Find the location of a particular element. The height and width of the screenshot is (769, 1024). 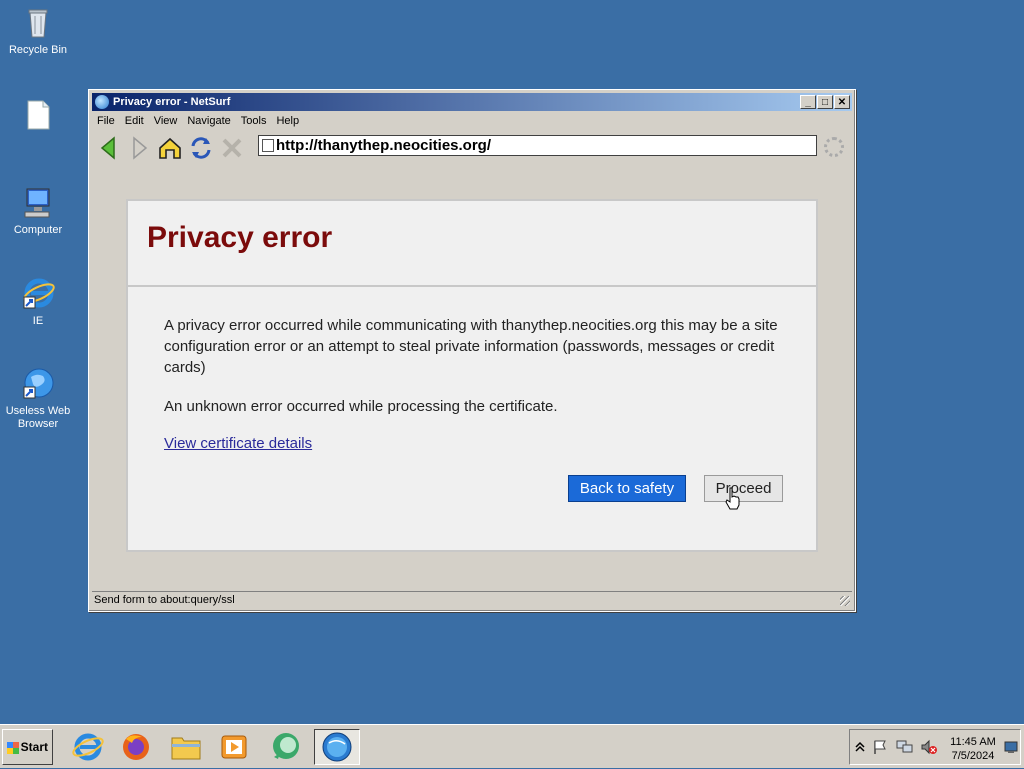

desktop-icon-document is located at coordinates (38, 118).